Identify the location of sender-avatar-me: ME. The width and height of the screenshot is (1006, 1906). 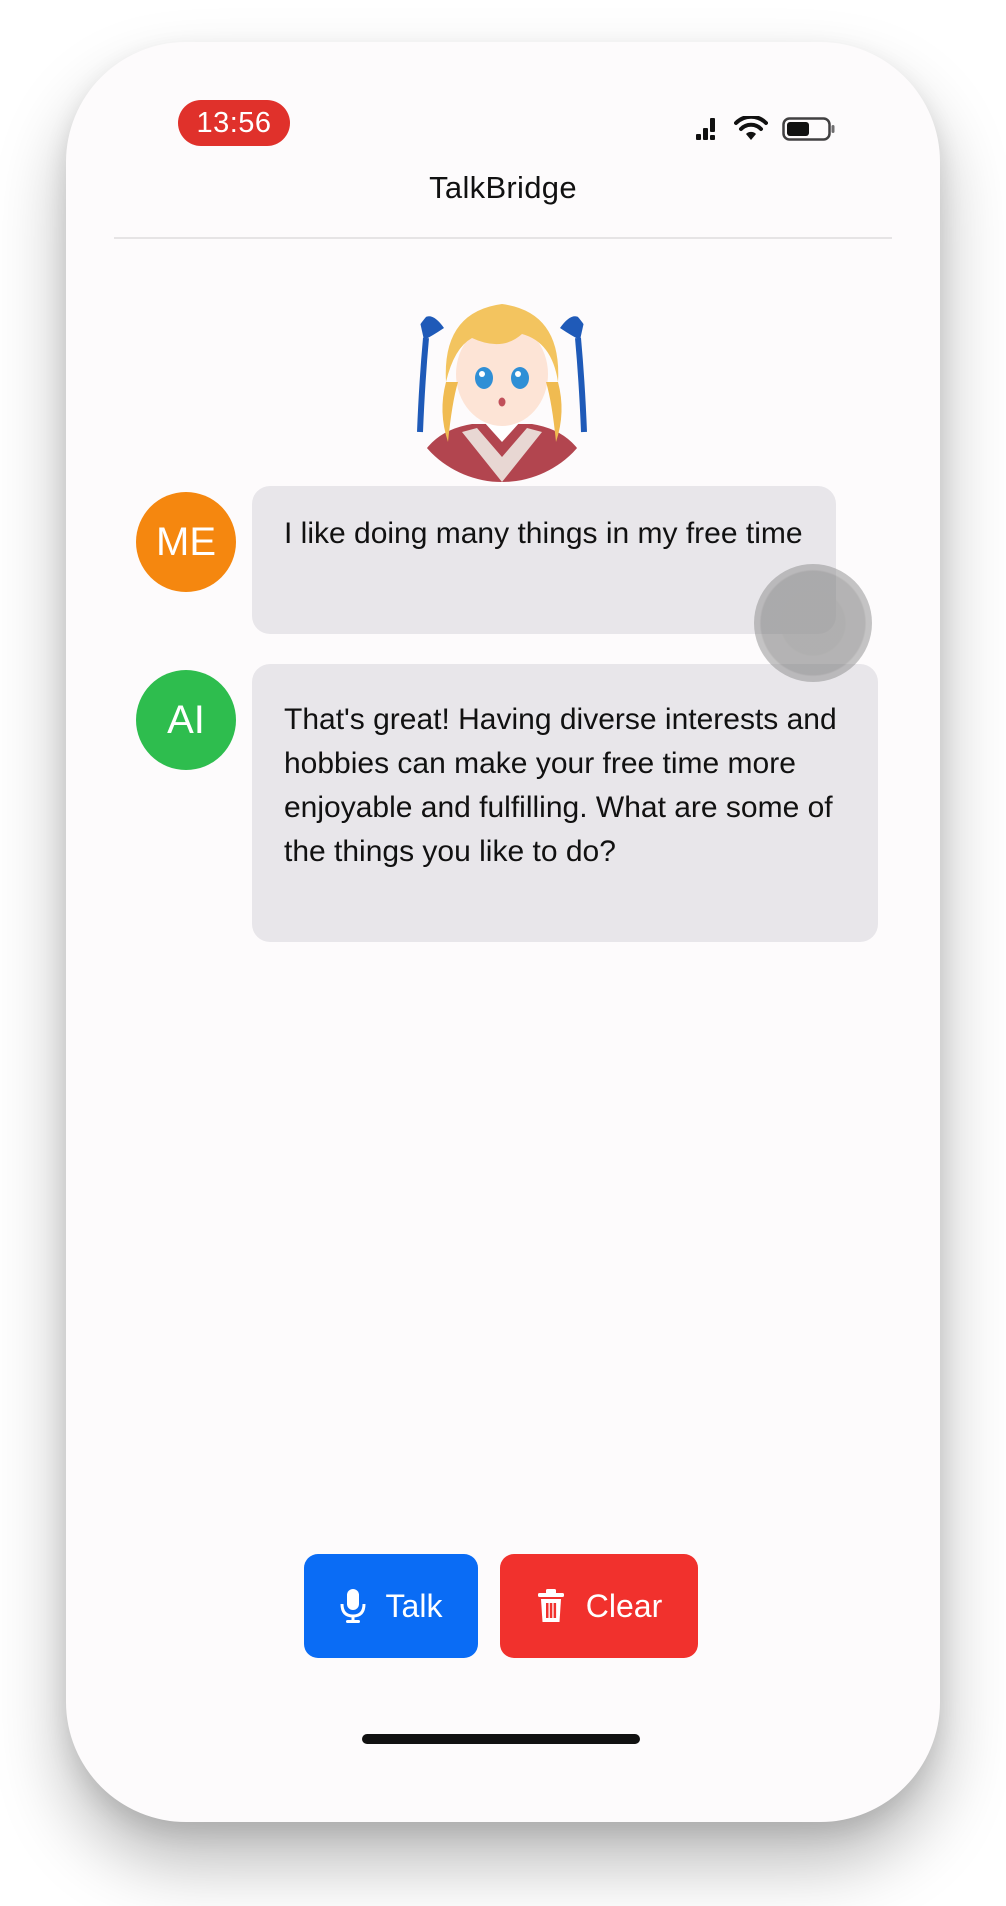
(186, 542).